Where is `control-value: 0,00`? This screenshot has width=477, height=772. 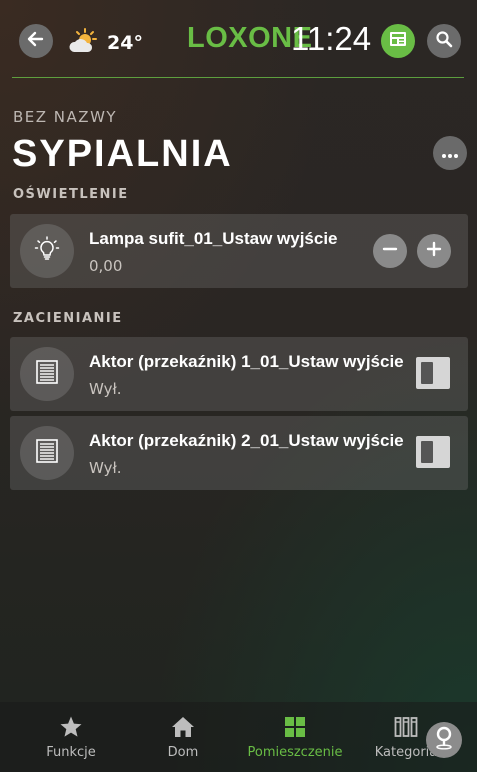 control-value: 0,00 is located at coordinates (106, 266).